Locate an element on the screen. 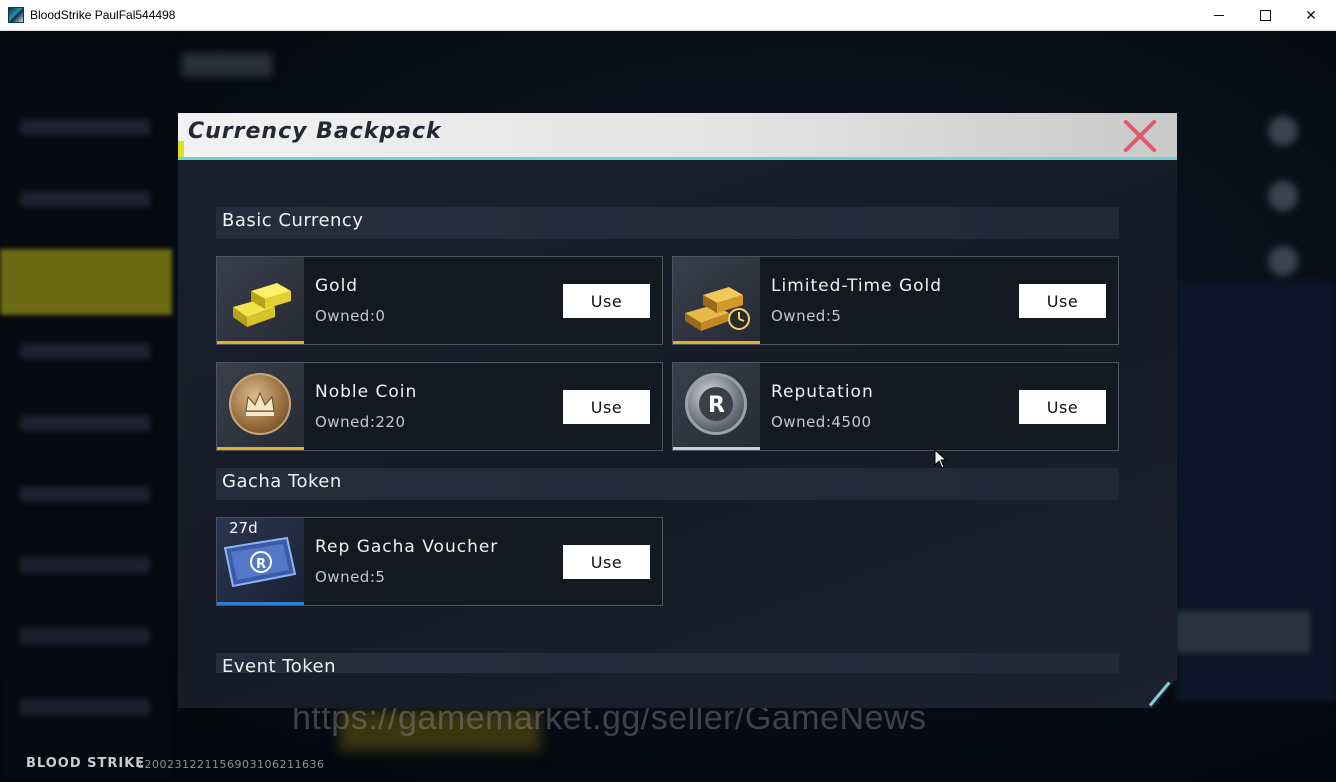 The image size is (1336, 782). currency-name: Limited-Time Gold is located at coordinates (857, 286).